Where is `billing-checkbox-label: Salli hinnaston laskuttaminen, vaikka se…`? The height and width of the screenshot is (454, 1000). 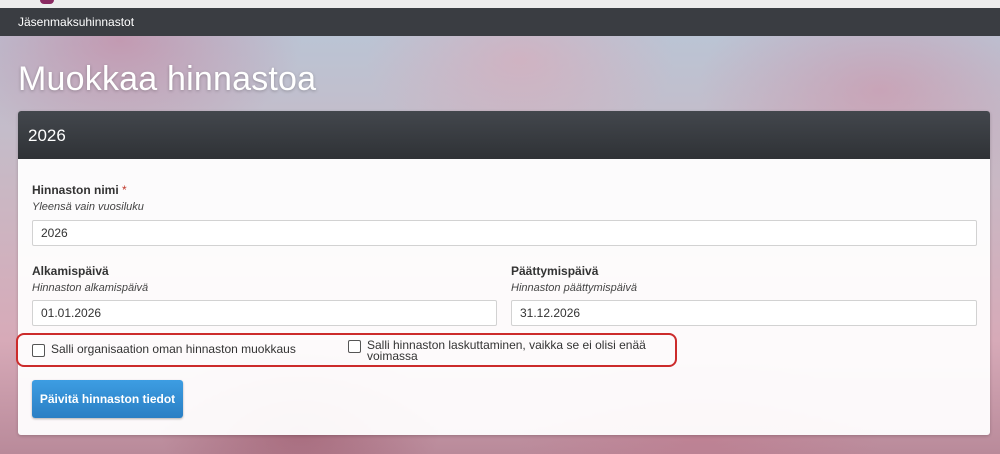
billing-checkbox-label: Salli hinnaston laskuttaminen, vaikka se… is located at coordinates (506, 350).